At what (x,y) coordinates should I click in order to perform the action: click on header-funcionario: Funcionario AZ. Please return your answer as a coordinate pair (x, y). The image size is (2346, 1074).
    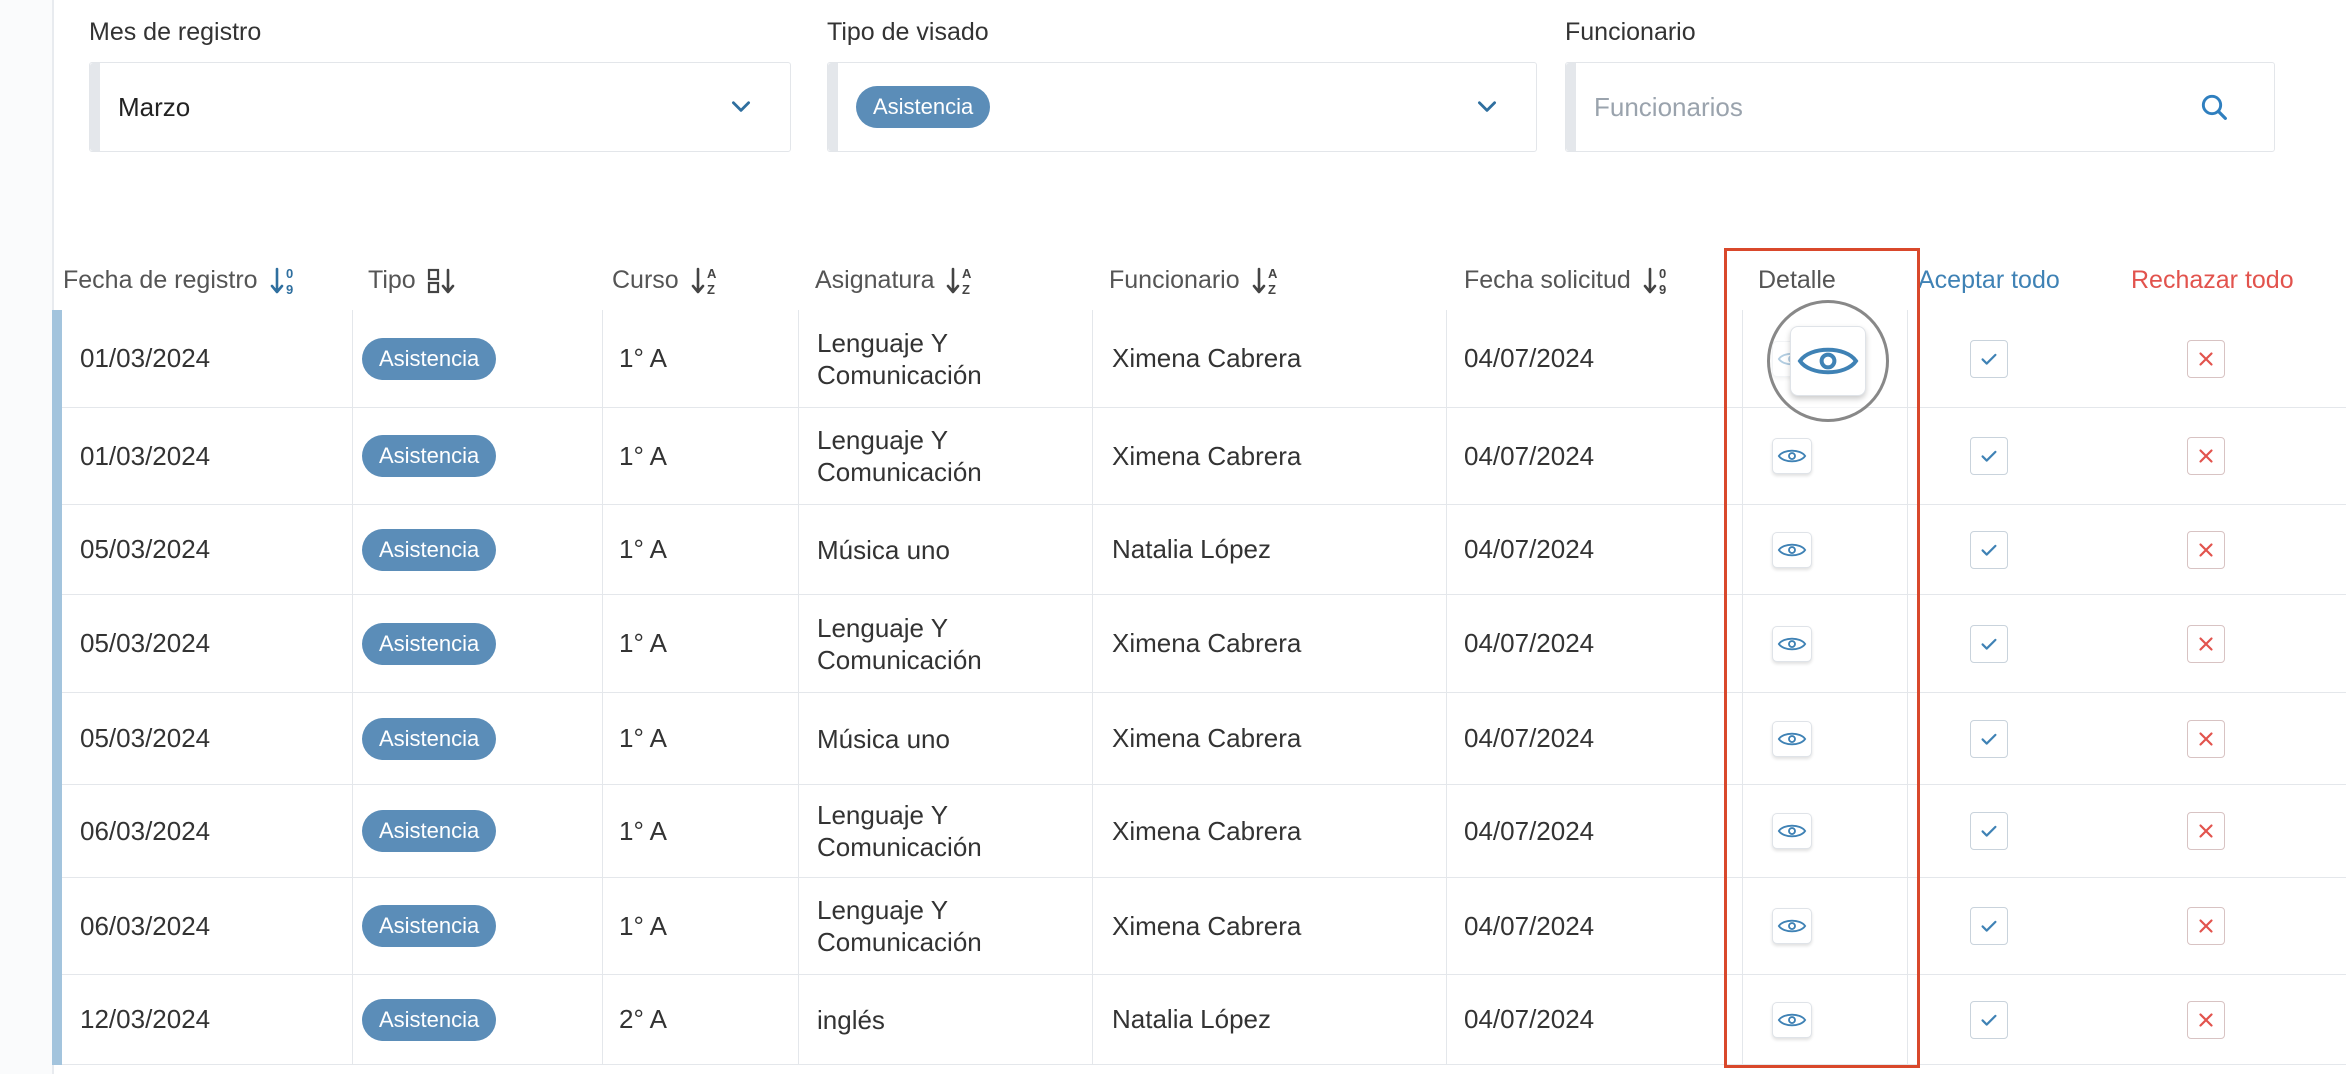
    Looking at the image, I should click on (1195, 280).